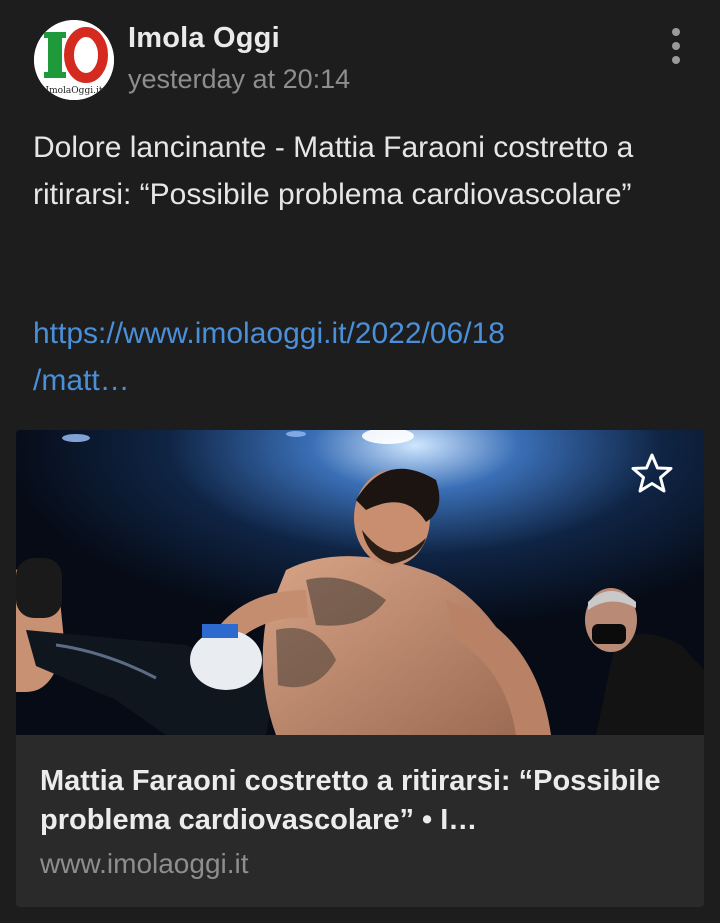 Image resolution: width=720 pixels, height=923 pixels. Describe the element at coordinates (144, 863) in the screenshot. I see `card-domain: www.imolaoggi.it` at that location.